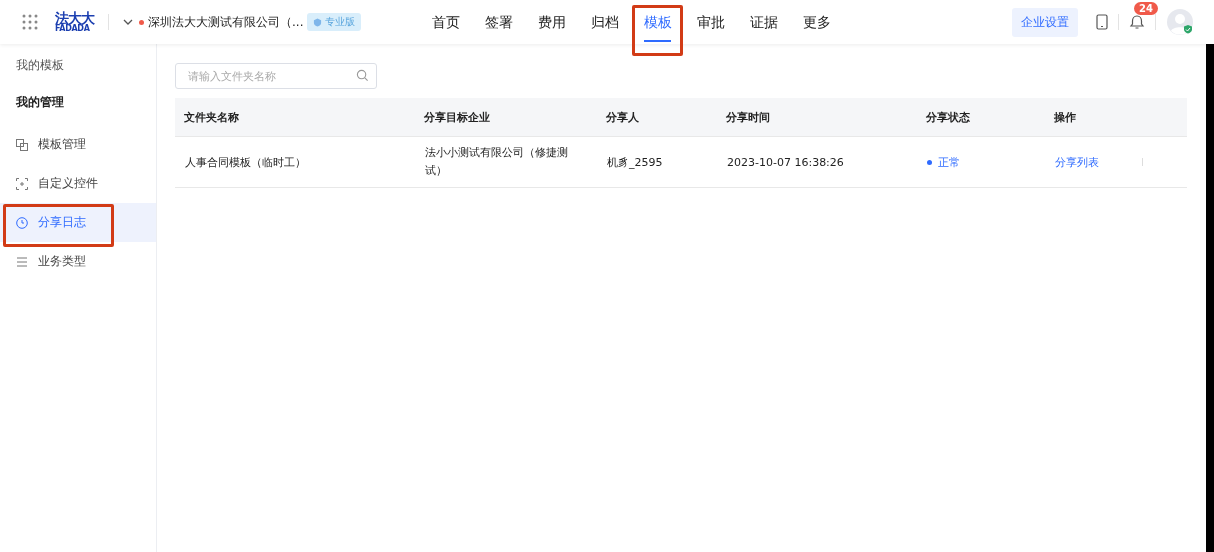 The width and height of the screenshot is (1214, 552). I want to click on column-header: 操作, so click(1065, 117).